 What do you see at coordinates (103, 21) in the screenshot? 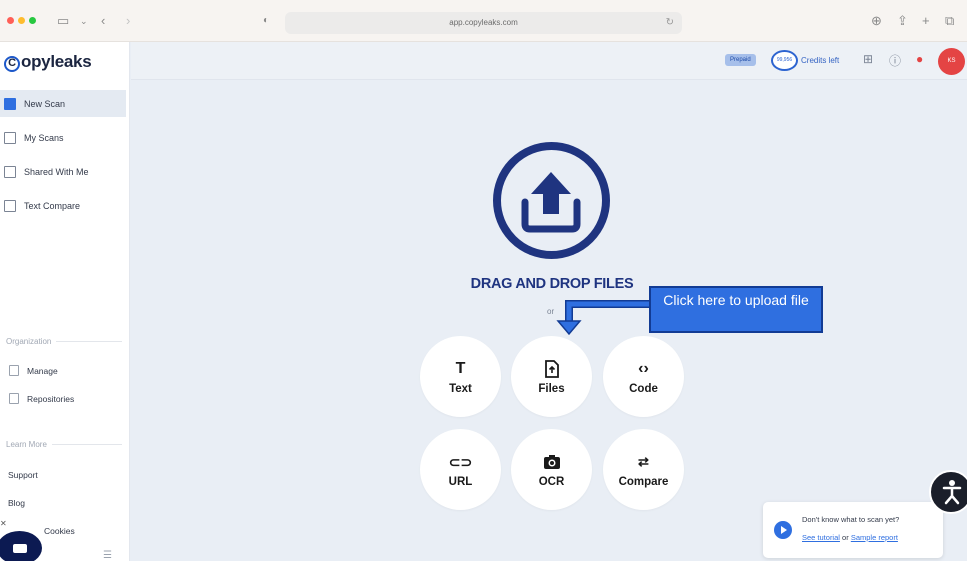
I see `back-icon: ‹` at bounding box center [103, 21].